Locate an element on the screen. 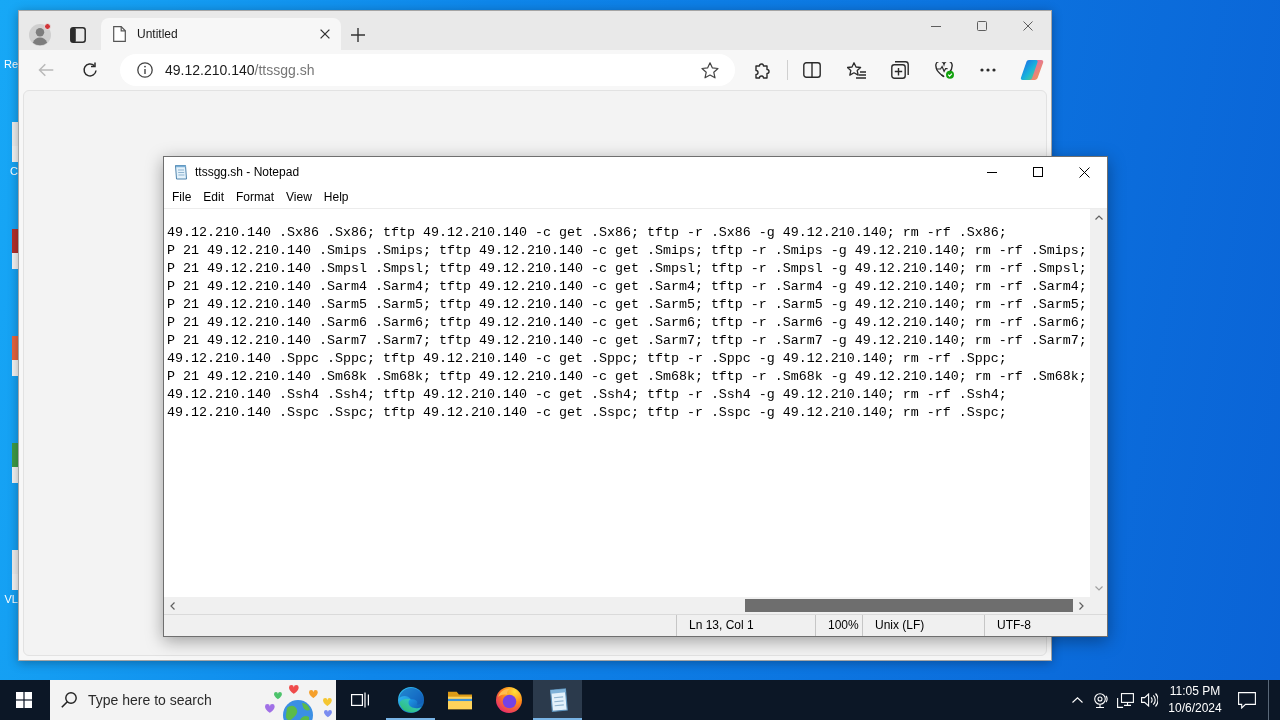 The image size is (1280, 720). scroll-right-icon is located at coordinates (1081, 605).